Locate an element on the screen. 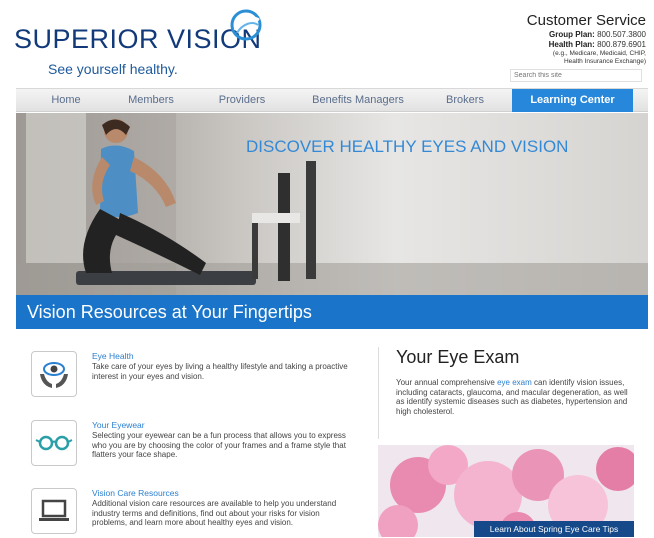 The height and width of the screenshot is (538, 654). spring-eye-care-button: Learn About Spring Eye Care Tips is located at coordinates (554, 529).